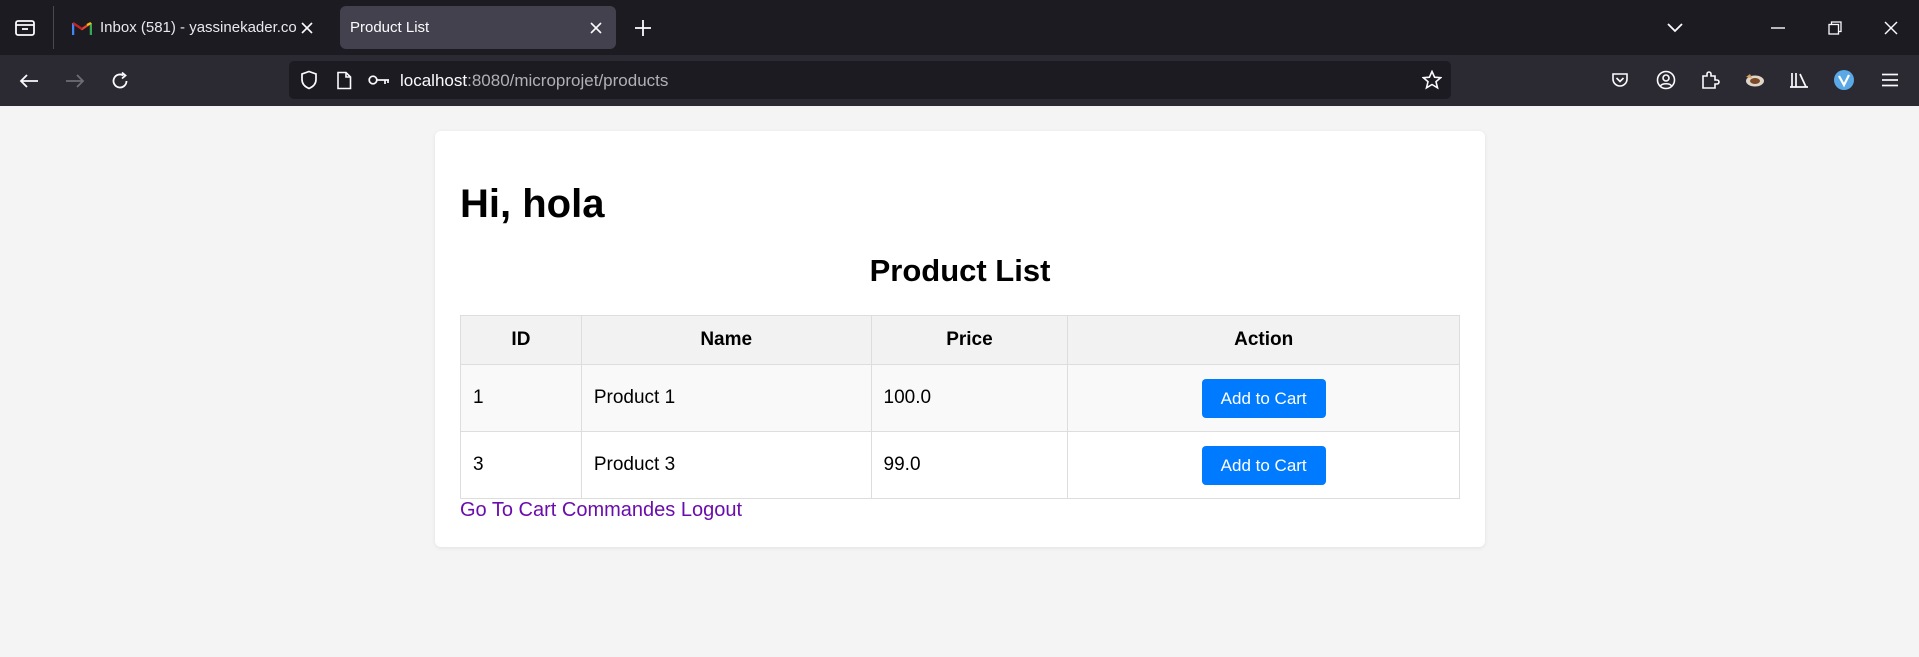 Image resolution: width=1919 pixels, height=657 pixels. What do you see at coordinates (478, 27) in the screenshot?
I see `tab-product-list: Product List` at bounding box center [478, 27].